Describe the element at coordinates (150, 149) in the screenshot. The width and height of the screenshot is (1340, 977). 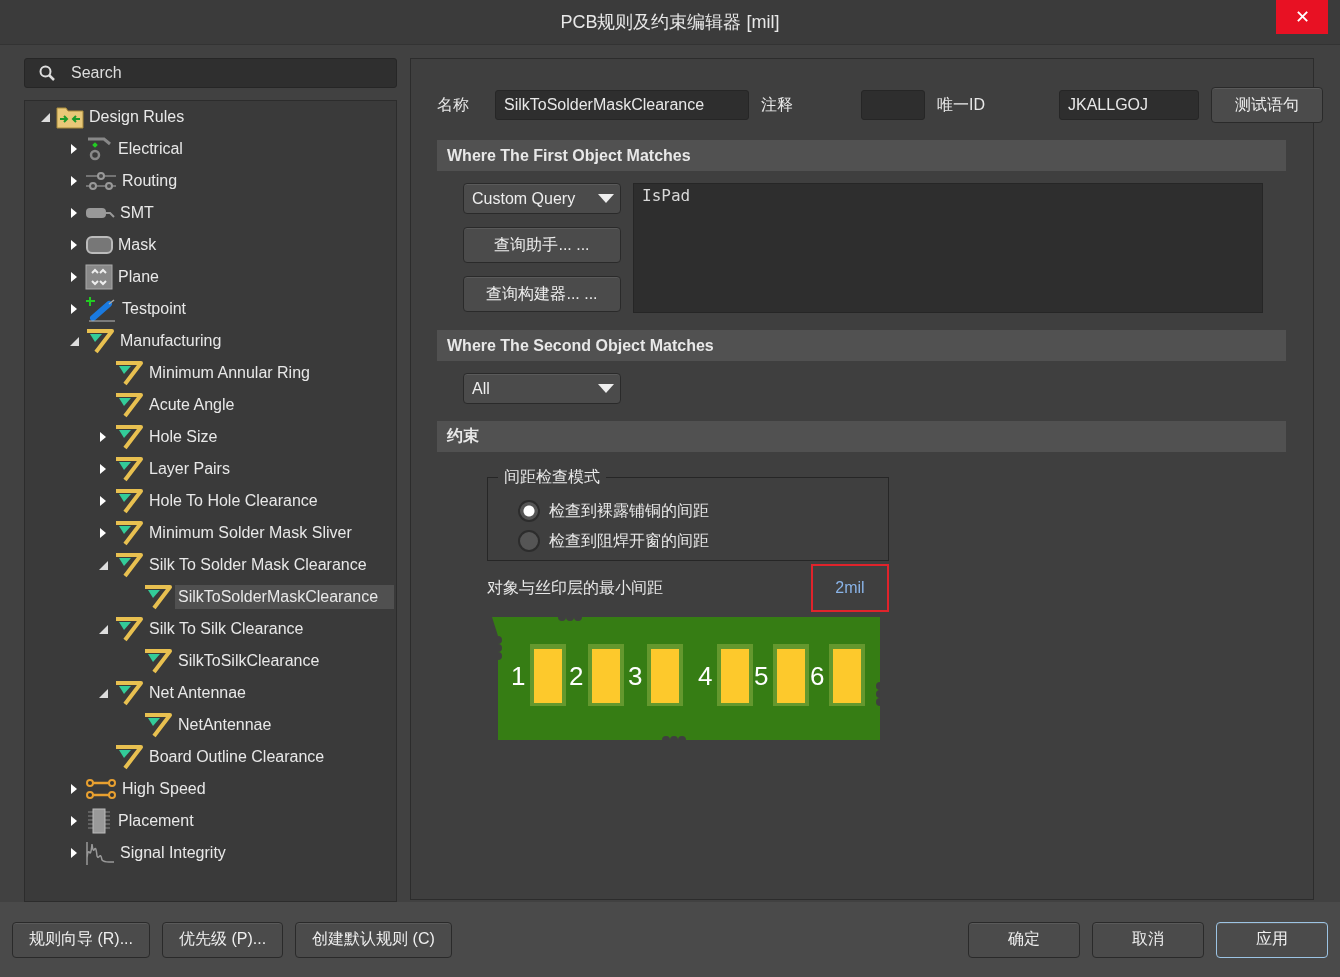
I see `tree-item: Electrical` at that location.